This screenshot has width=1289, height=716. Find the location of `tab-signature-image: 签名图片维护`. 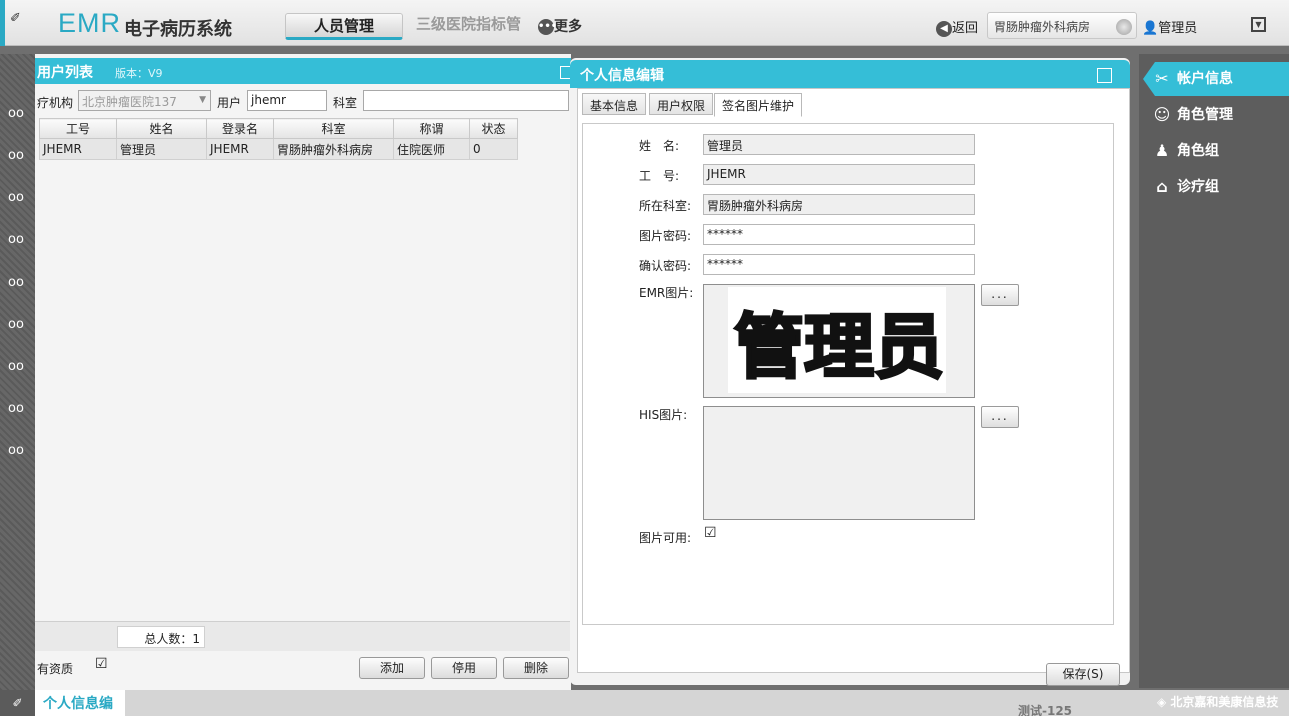

tab-signature-image: 签名图片维护 is located at coordinates (758, 105).